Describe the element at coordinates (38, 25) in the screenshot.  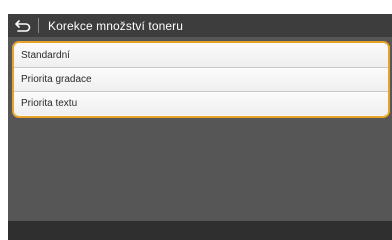
I see `title-separator` at that location.